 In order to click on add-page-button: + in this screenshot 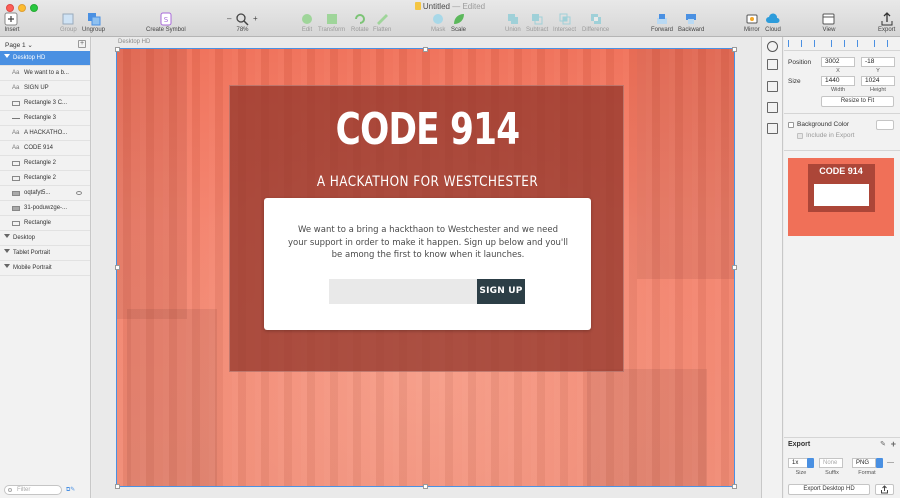, I will do `click(82, 44)`.